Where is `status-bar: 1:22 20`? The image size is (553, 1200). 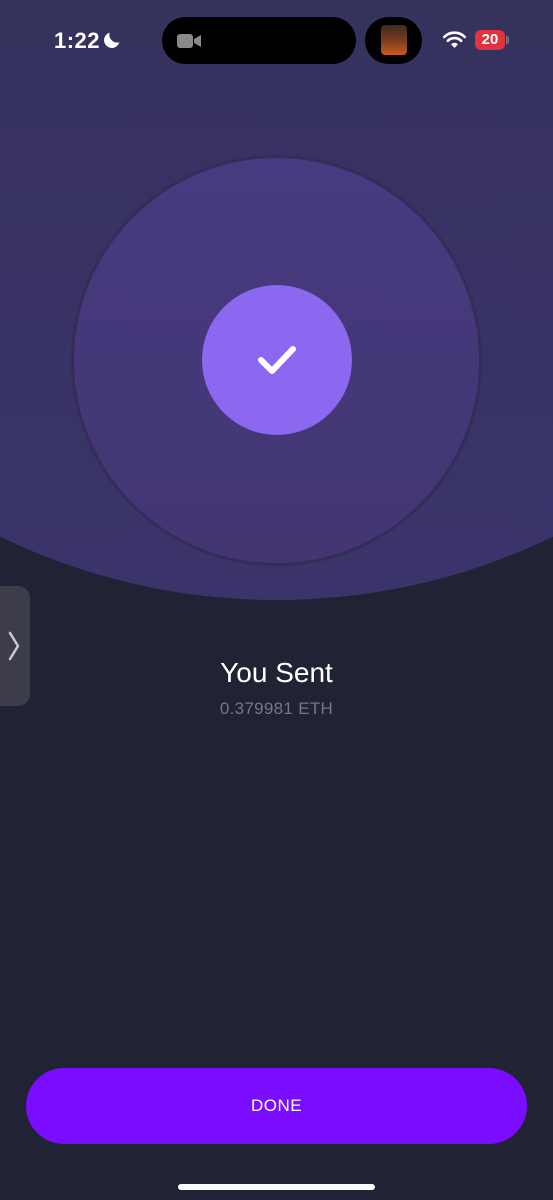 status-bar: 1:22 20 is located at coordinates (276, 41).